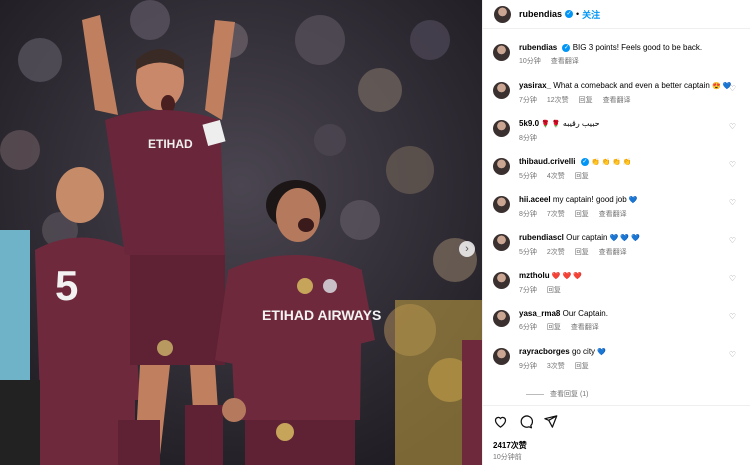 This screenshot has height=465, width=750. I want to click on caption-username: rubendias, so click(538, 47).